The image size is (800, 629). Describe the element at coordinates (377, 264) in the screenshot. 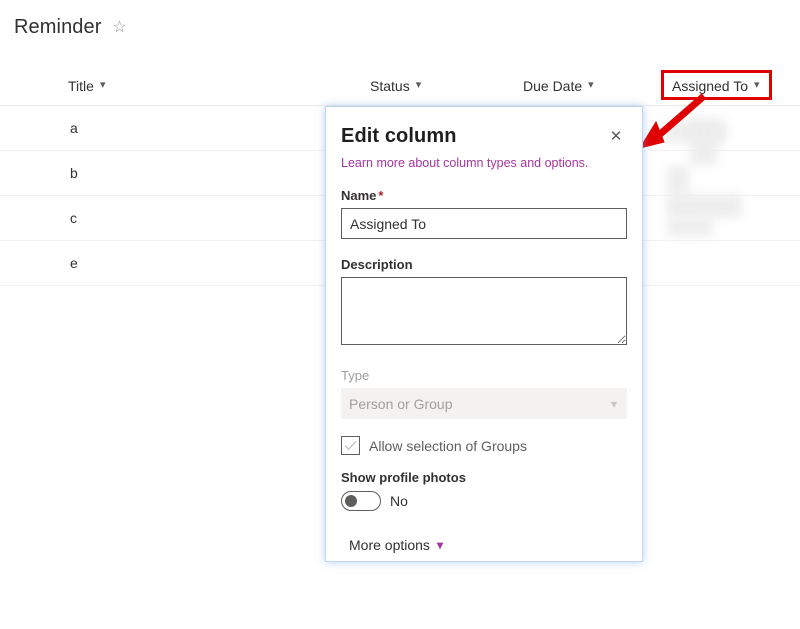

I see `description-field-label: Description` at that location.